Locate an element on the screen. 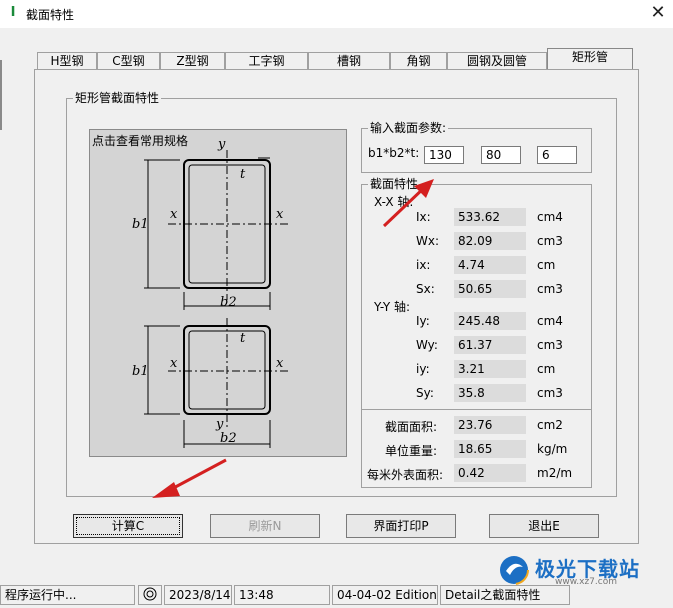 Image resolution: width=673 pixels, height=608 pixels. properties-divider is located at coordinates (476, 409).